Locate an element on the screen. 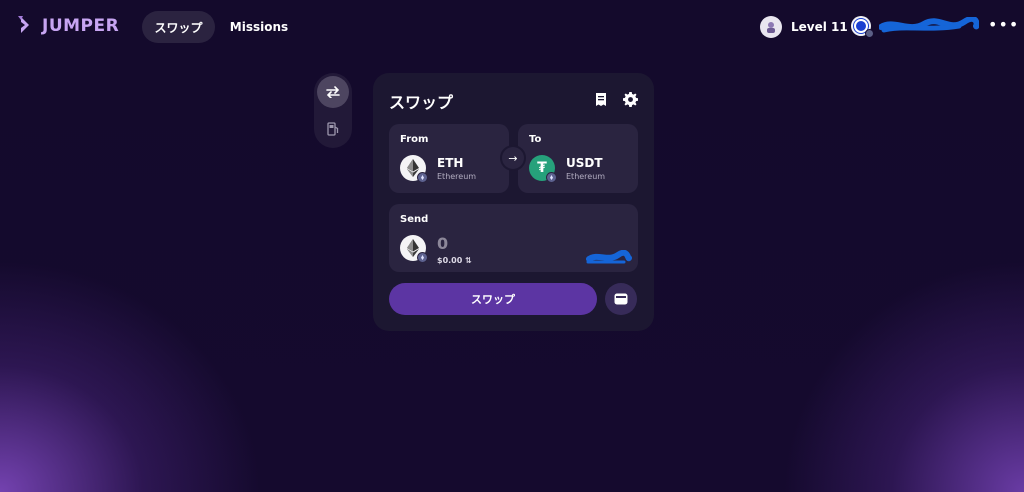  wallet-menu is located at coordinates (916, 27).